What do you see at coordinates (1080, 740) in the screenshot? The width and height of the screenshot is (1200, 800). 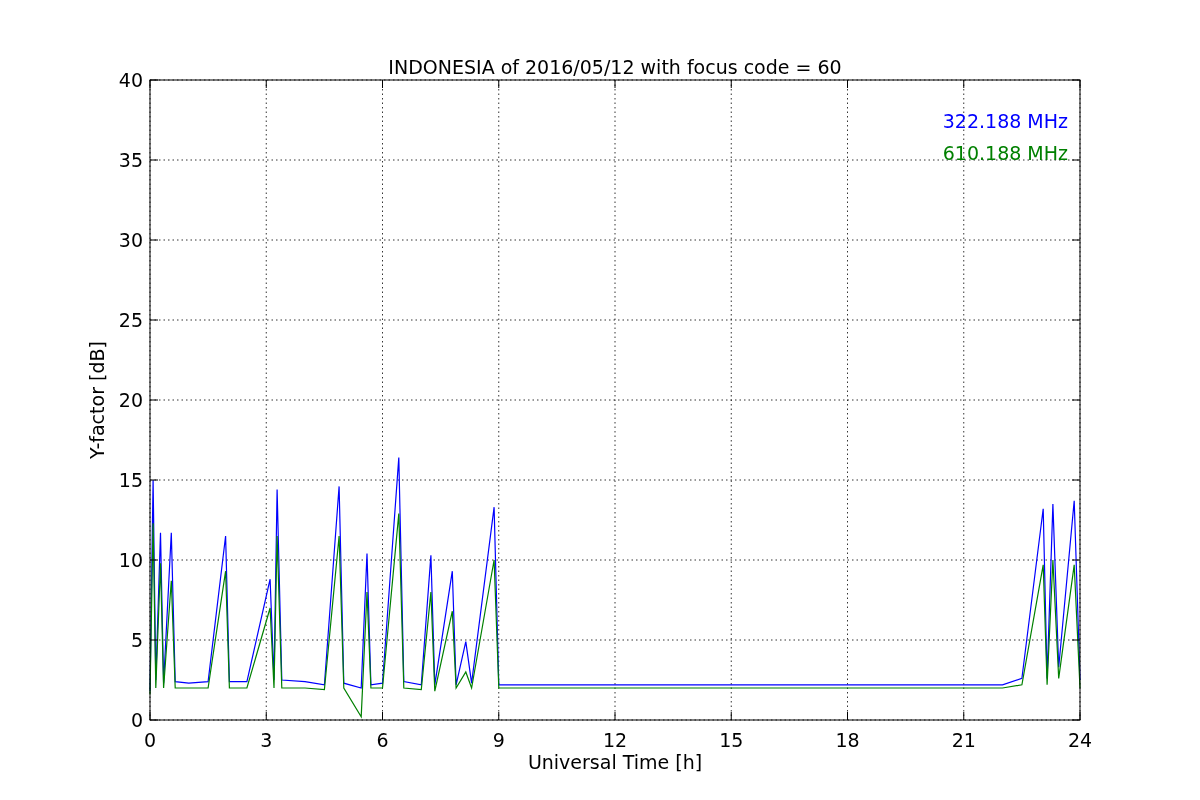 I see `x-tick-label: 24` at bounding box center [1080, 740].